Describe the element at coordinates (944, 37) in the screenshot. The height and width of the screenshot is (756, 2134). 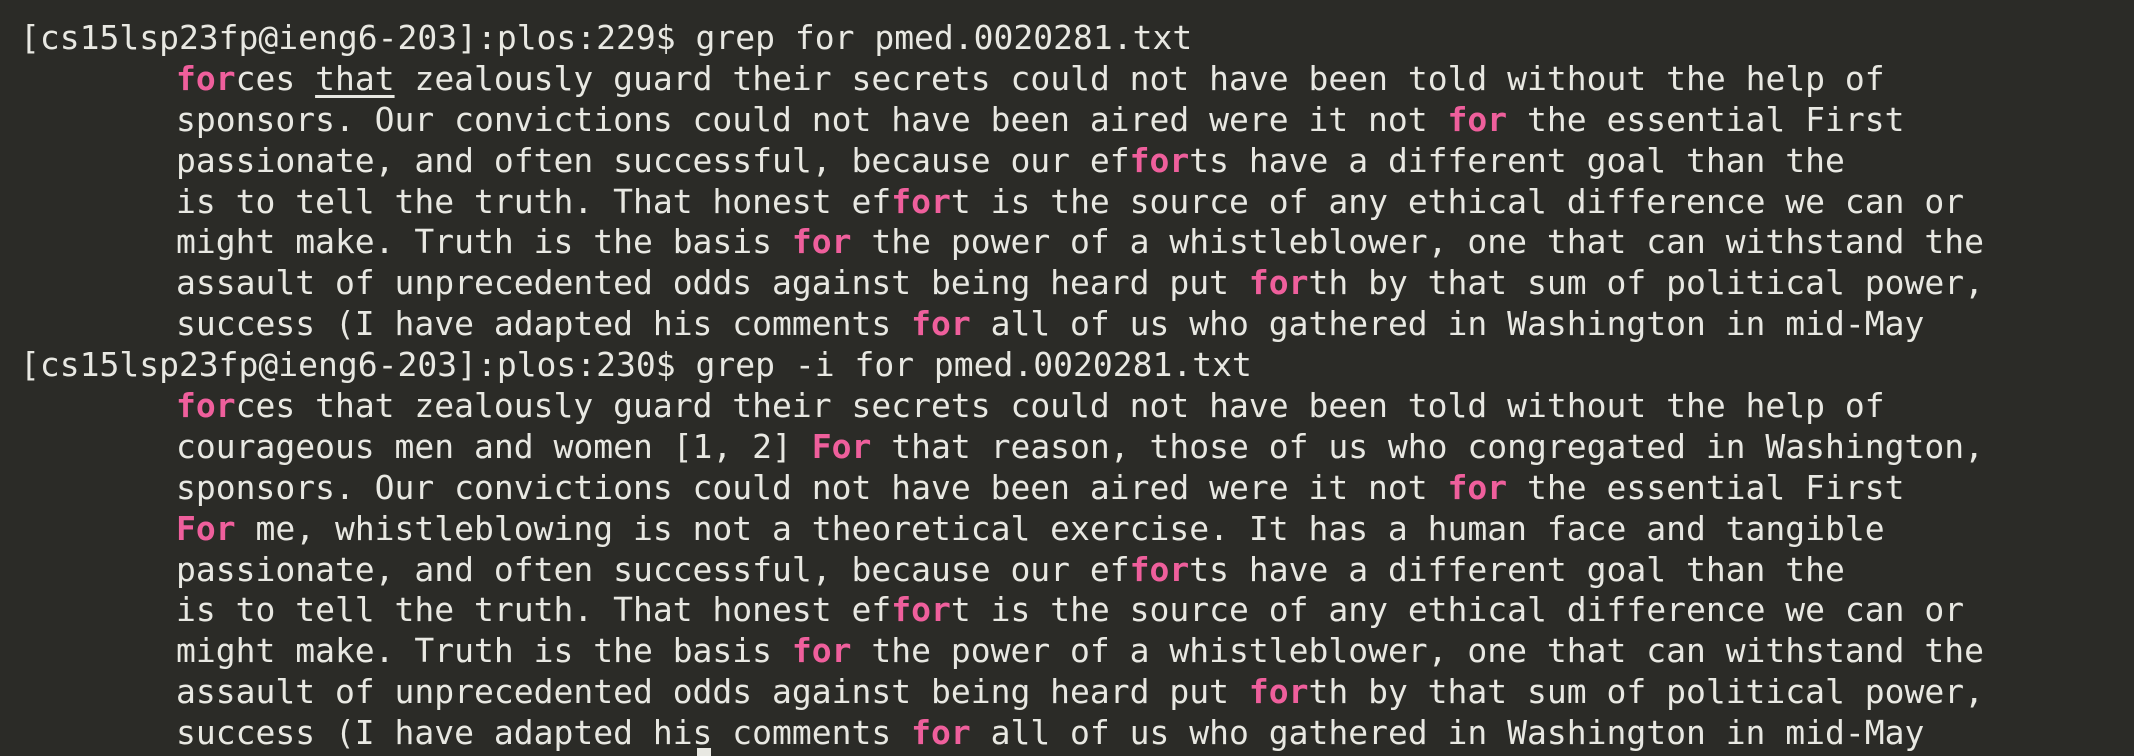
I see `command-text: grep for pmed.0020281.txt` at that location.